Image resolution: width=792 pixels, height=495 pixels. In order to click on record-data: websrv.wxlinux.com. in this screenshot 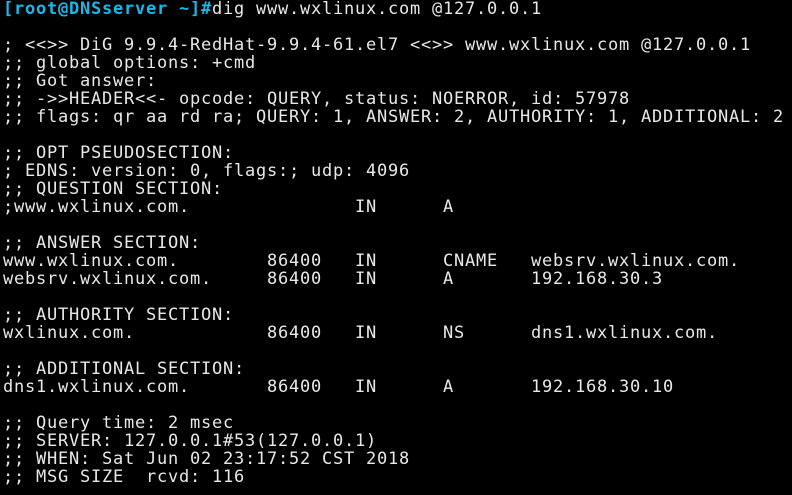, I will do `click(635, 261)`.